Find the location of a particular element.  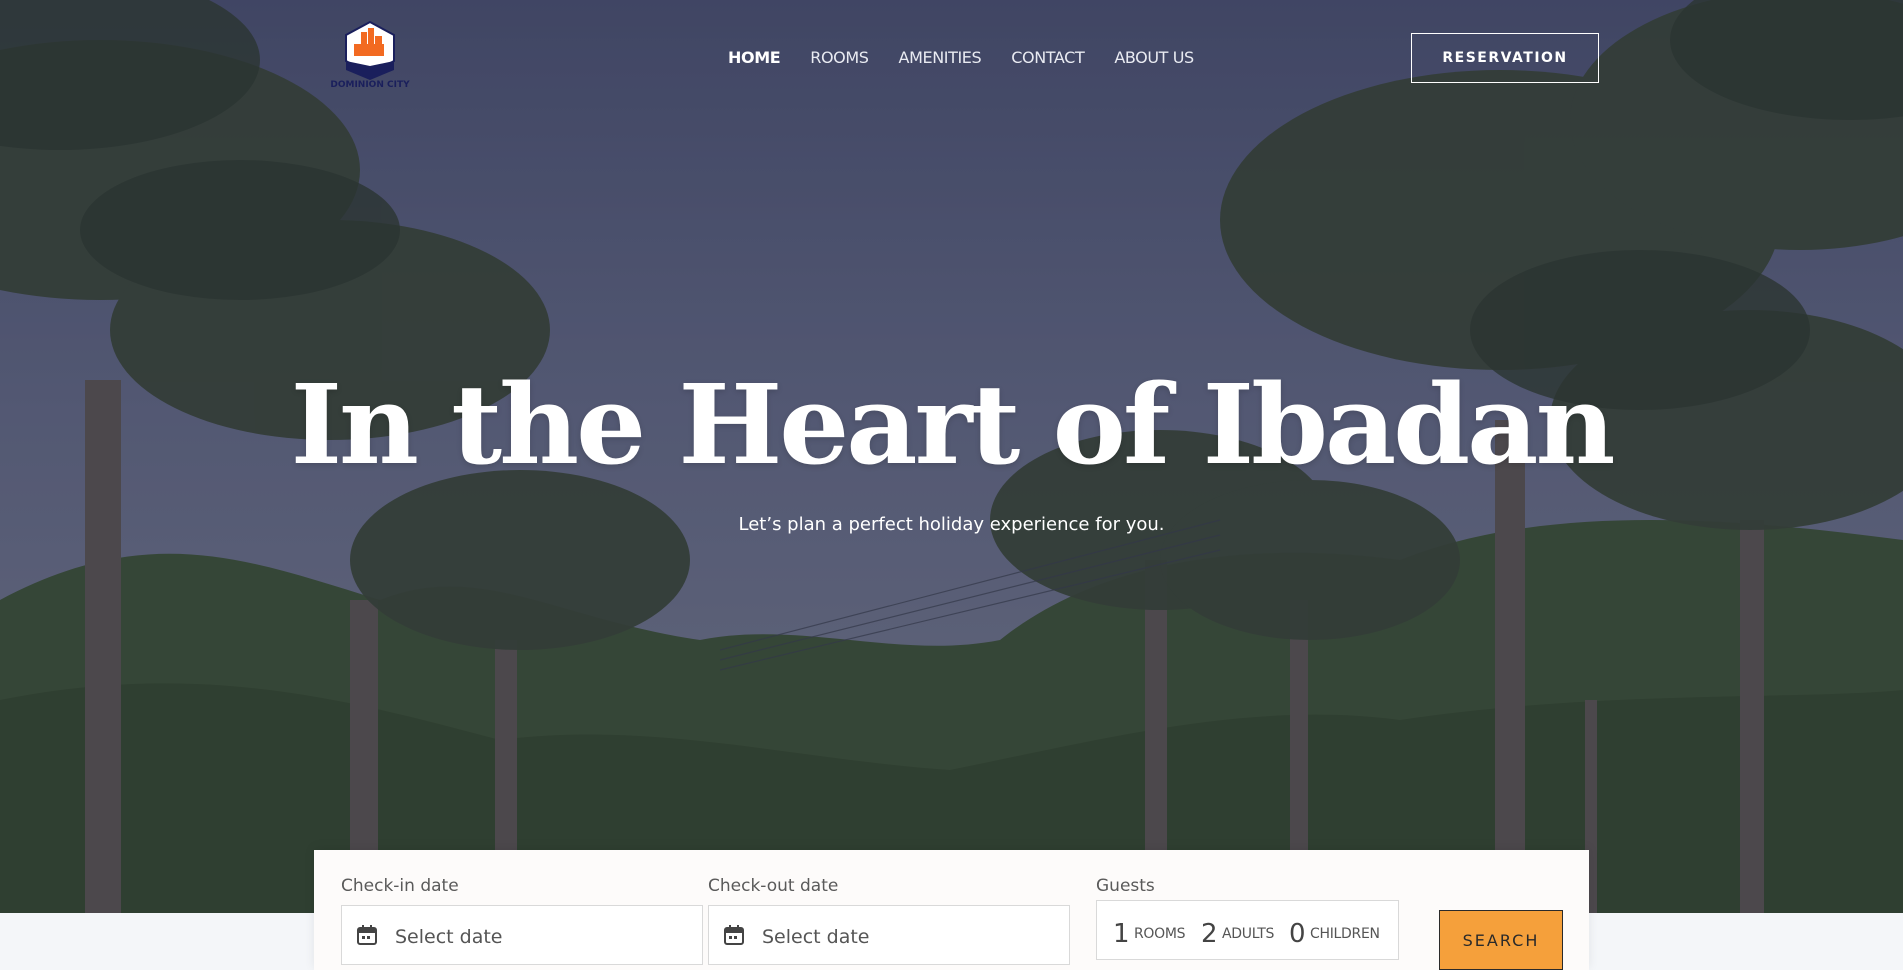

logo-text: DOMINION CITY is located at coordinates (370, 85).